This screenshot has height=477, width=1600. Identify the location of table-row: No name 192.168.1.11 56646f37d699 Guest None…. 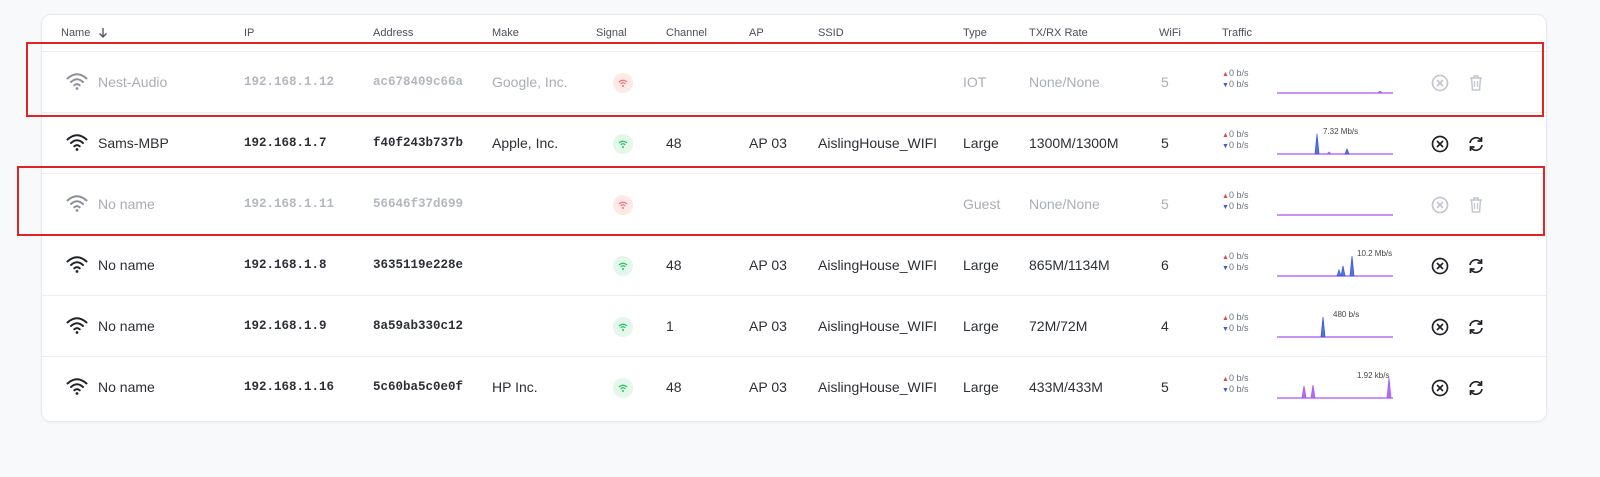
(794, 204).